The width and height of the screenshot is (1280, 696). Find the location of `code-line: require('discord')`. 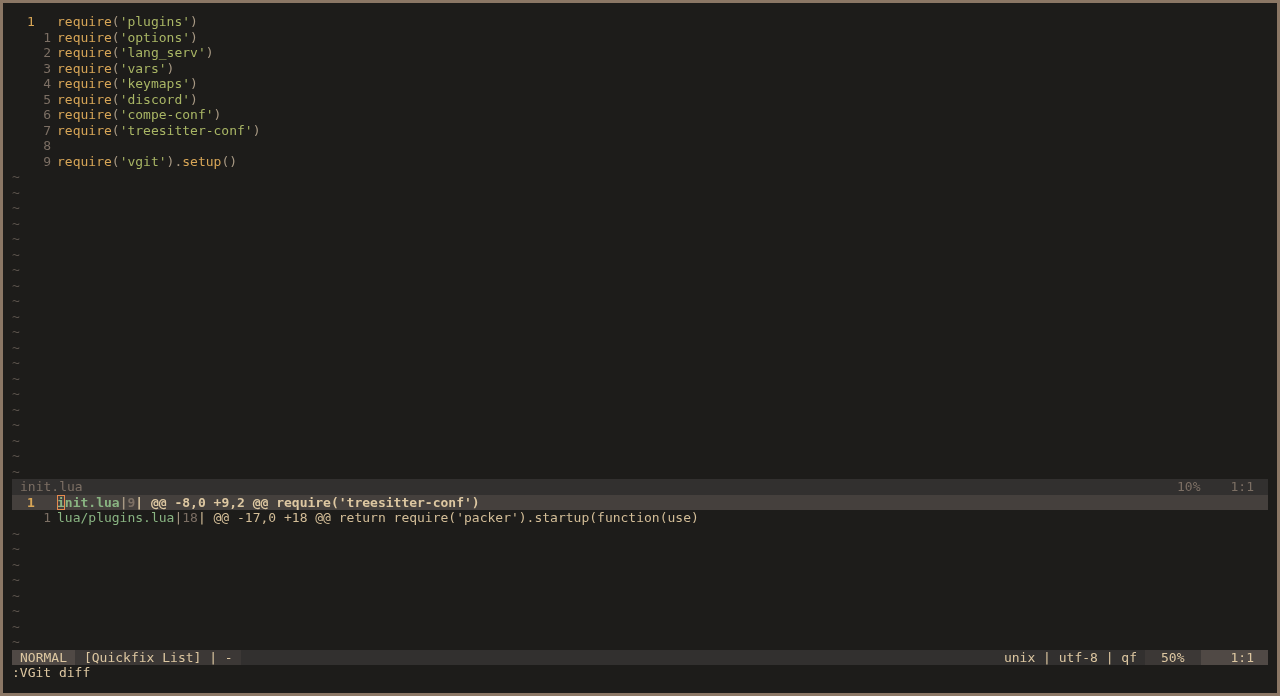

code-line: require('discord') is located at coordinates (127, 99).